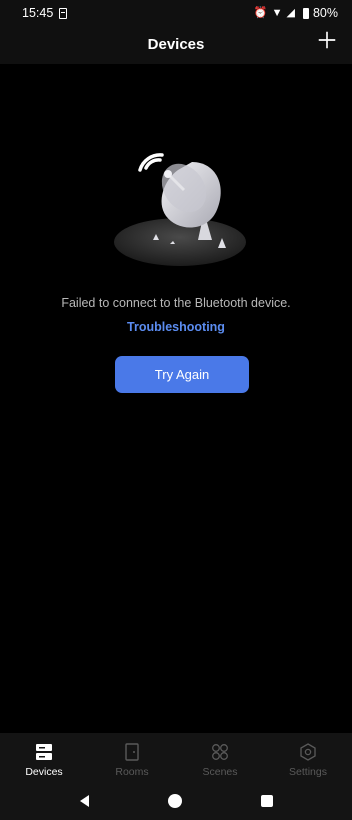 The height and width of the screenshot is (820, 352). I want to click on devices-icon, so click(44, 752).